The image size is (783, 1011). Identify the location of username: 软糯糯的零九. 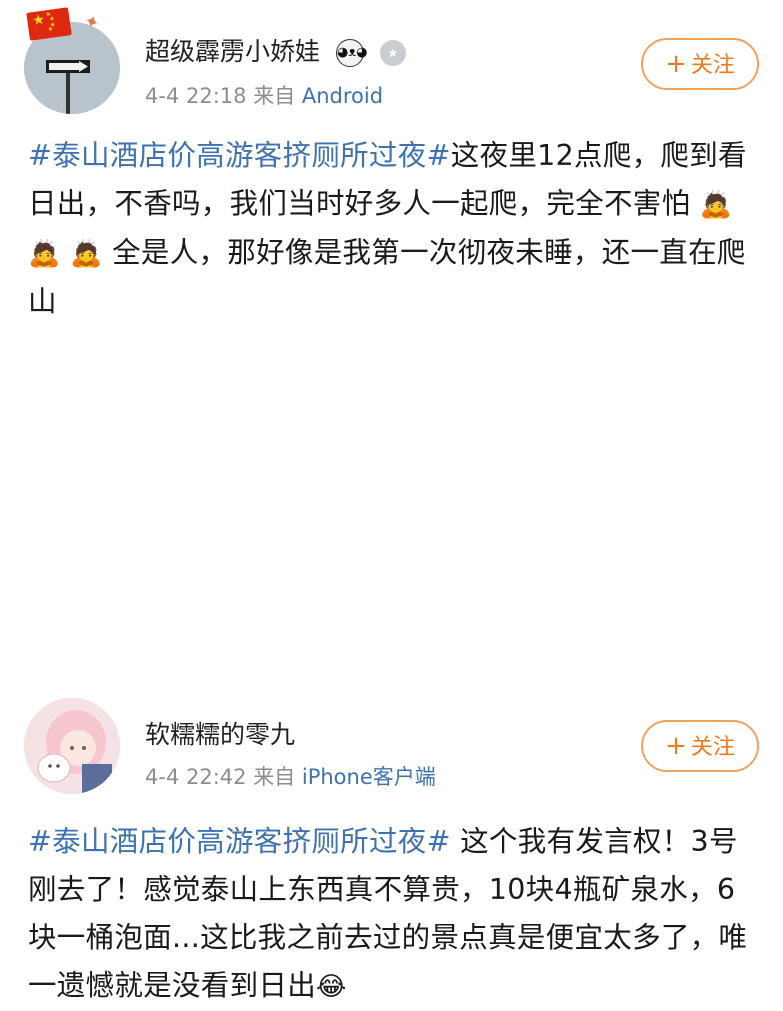
(220, 735).